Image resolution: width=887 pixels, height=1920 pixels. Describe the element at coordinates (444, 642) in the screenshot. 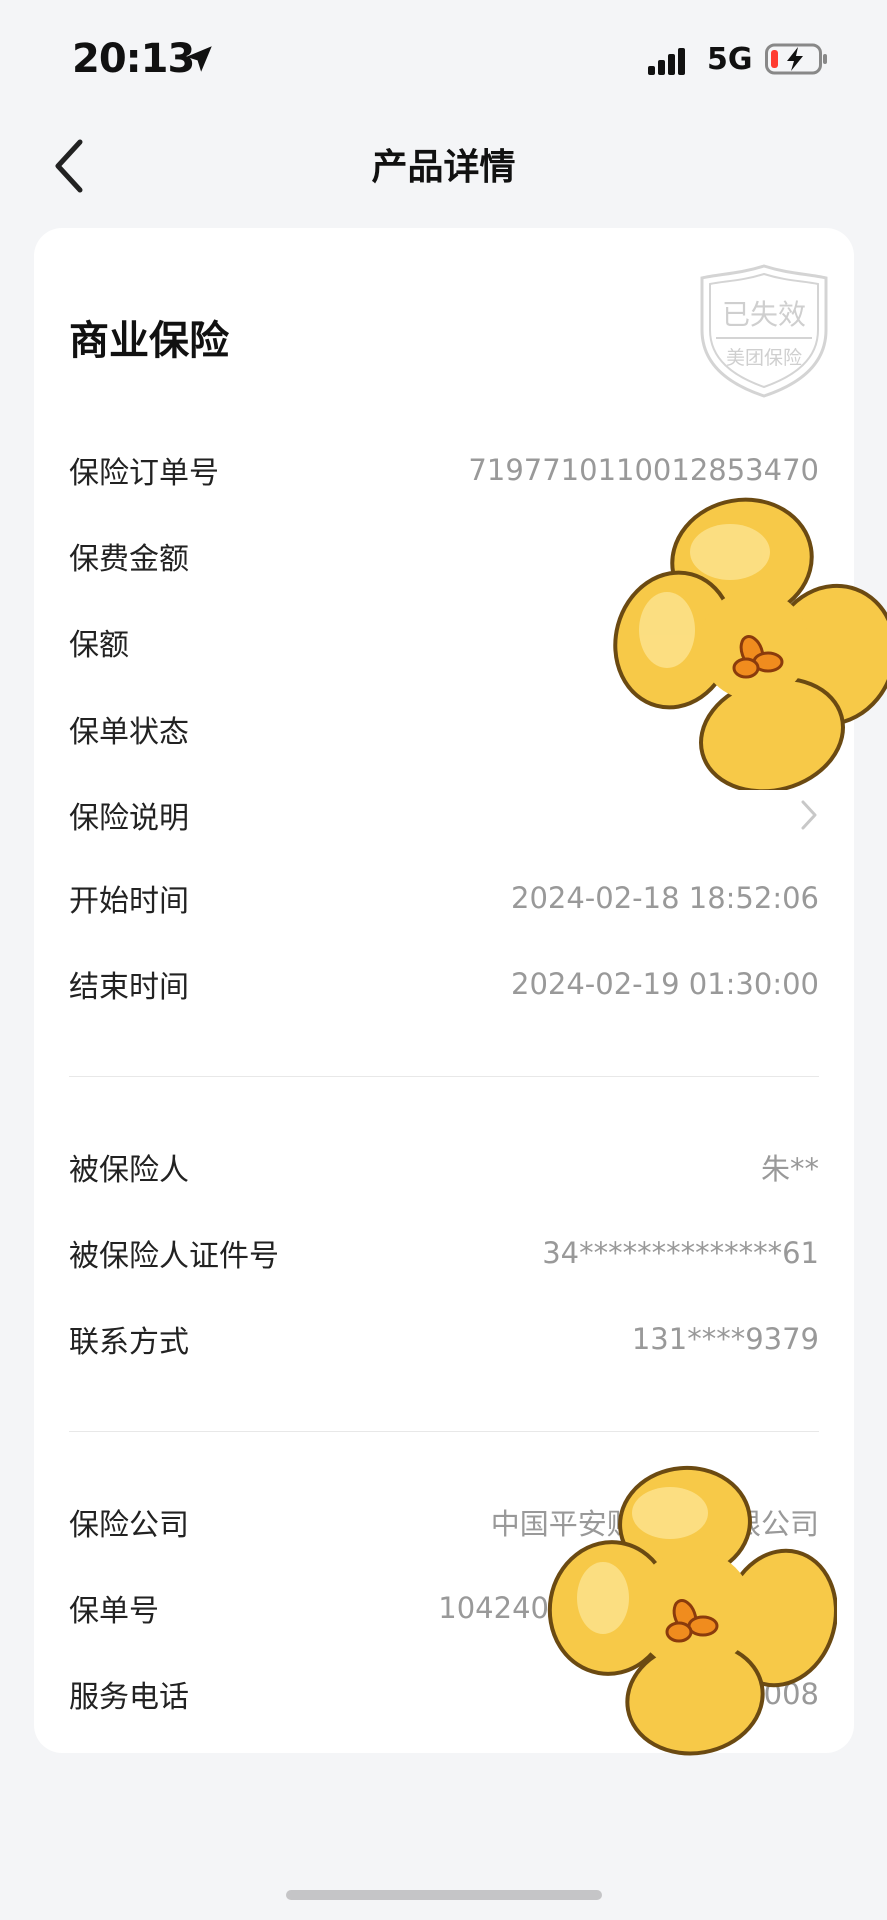

I see `row-coverage-amount: 保额` at that location.